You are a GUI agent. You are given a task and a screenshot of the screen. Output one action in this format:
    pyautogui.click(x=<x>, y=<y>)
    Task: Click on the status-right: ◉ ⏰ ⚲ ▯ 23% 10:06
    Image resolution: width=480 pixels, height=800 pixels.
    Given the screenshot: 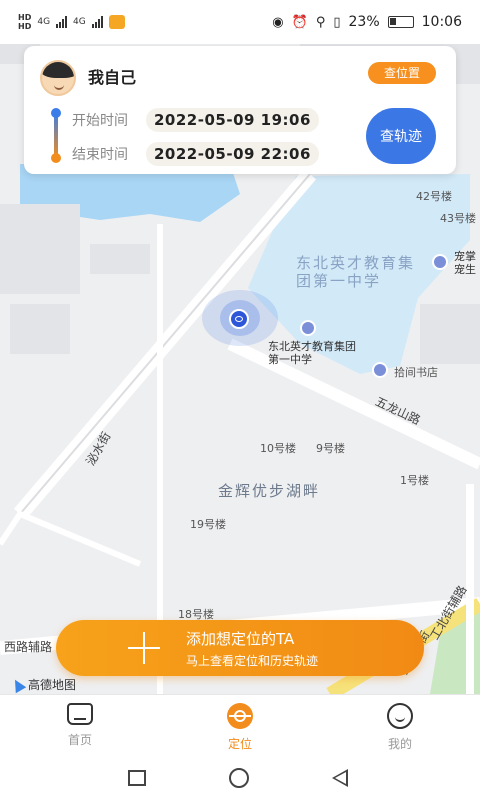 What is the action you would take?
    pyautogui.click(x=367, y=22)
    